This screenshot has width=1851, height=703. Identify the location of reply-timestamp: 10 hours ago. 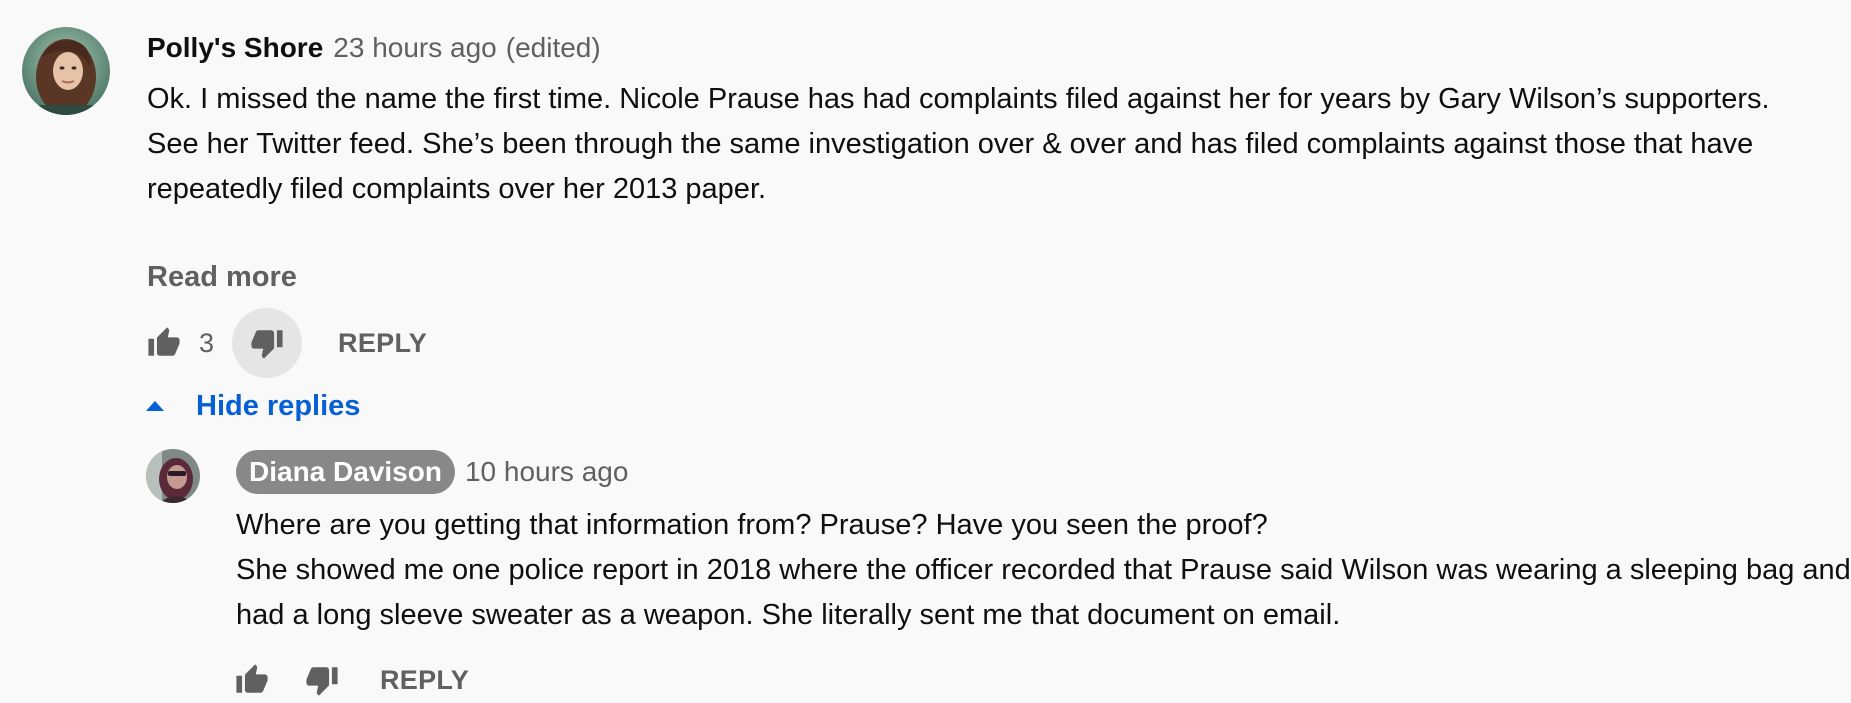
(546, 472).